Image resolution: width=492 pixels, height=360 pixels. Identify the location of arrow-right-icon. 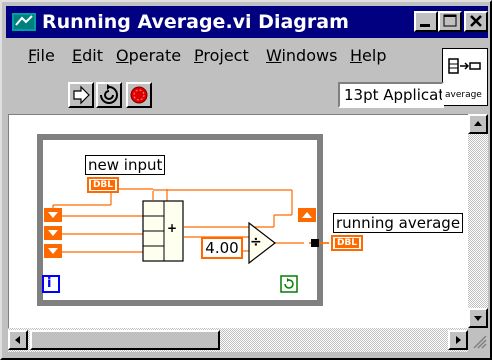
(458, 340).